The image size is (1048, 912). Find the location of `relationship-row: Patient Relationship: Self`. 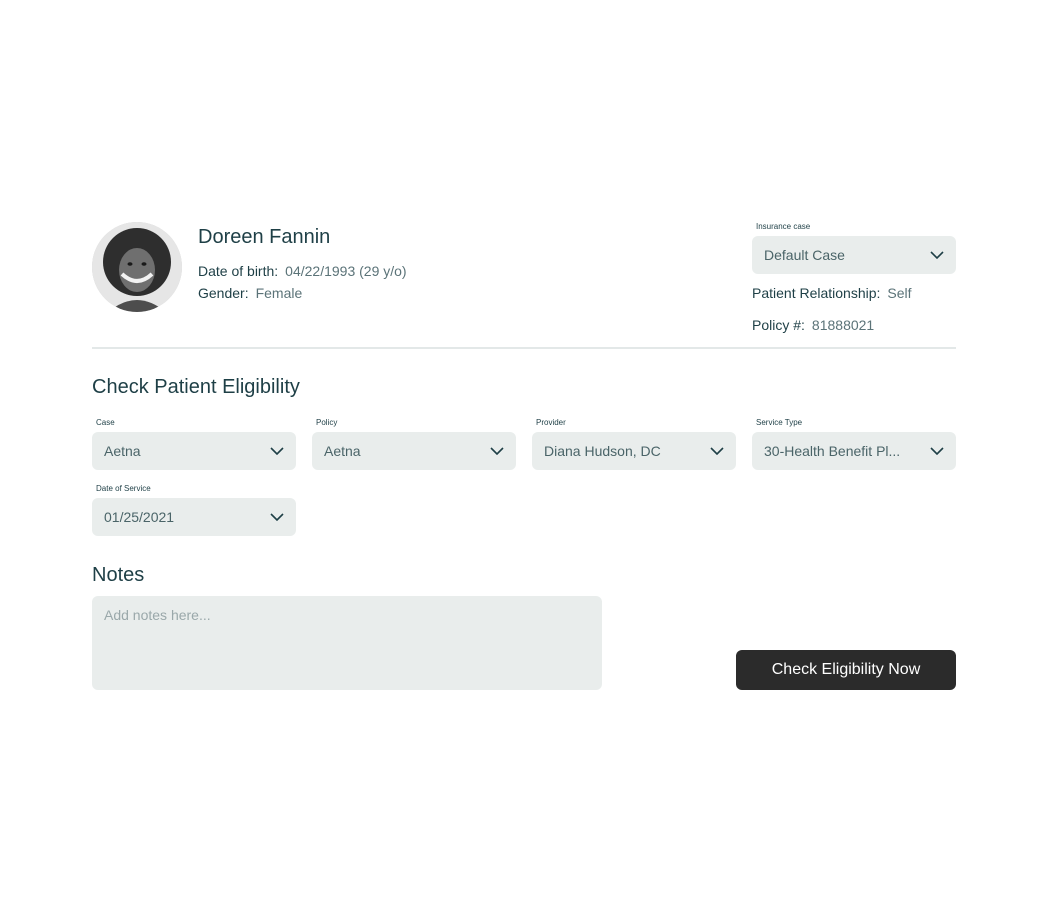

relationship-row: Patient Relationship: Self is located at coordinates (832, 293).